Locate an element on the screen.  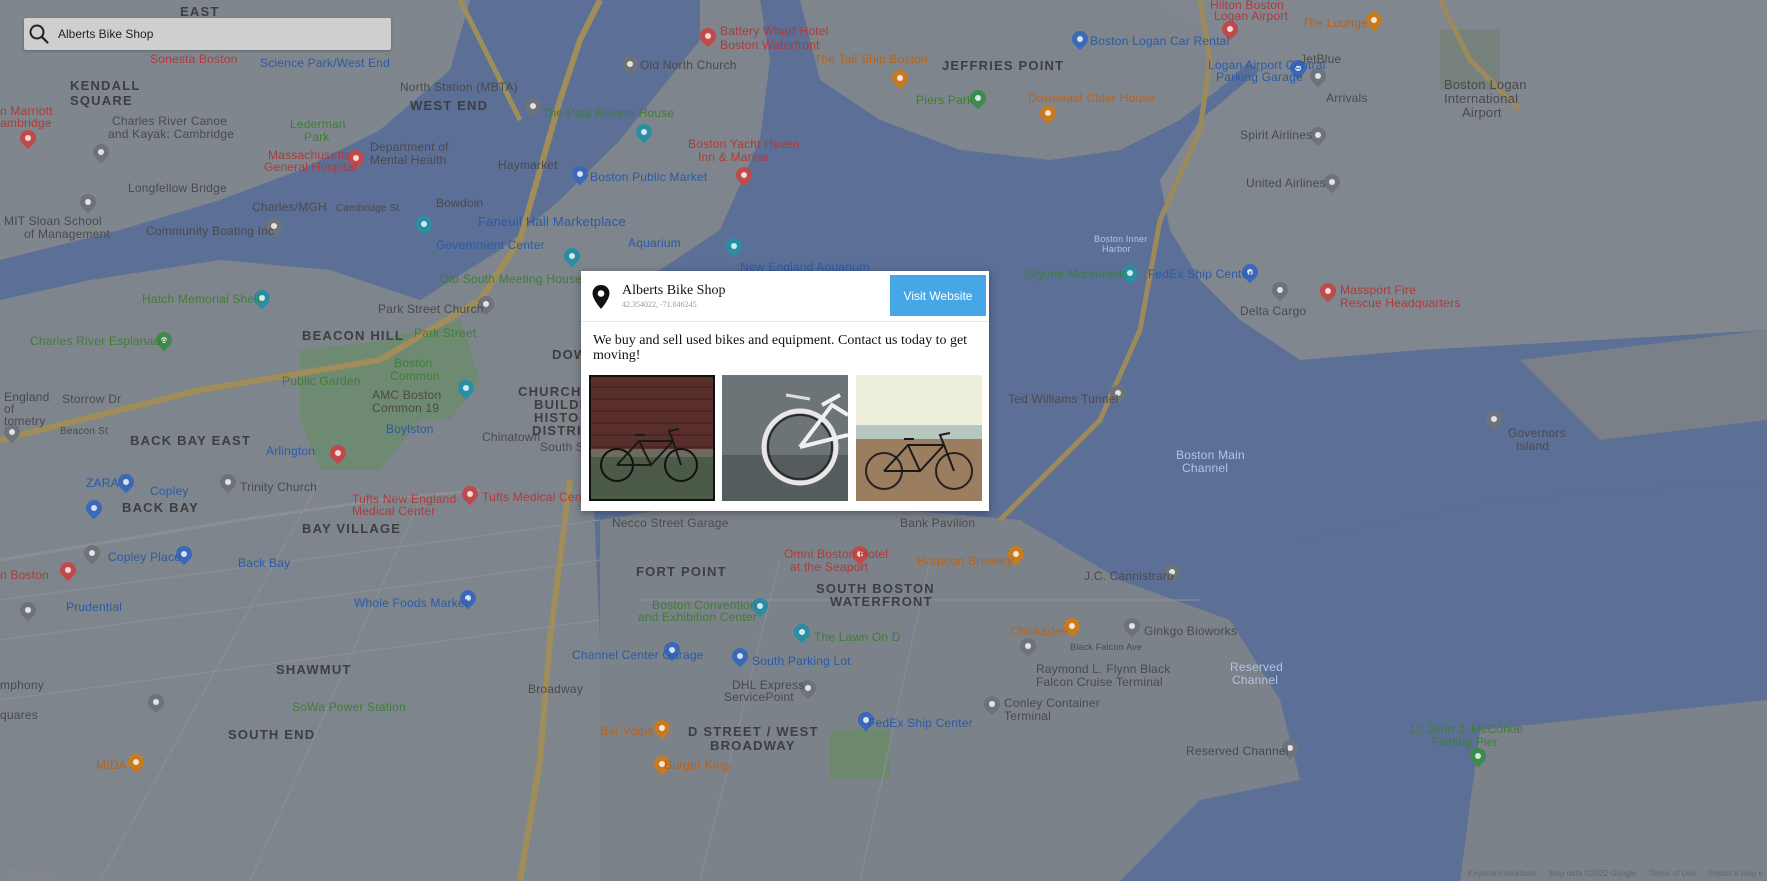
map-label-public-garden: Public Garden is located at coordinates (321, 381).